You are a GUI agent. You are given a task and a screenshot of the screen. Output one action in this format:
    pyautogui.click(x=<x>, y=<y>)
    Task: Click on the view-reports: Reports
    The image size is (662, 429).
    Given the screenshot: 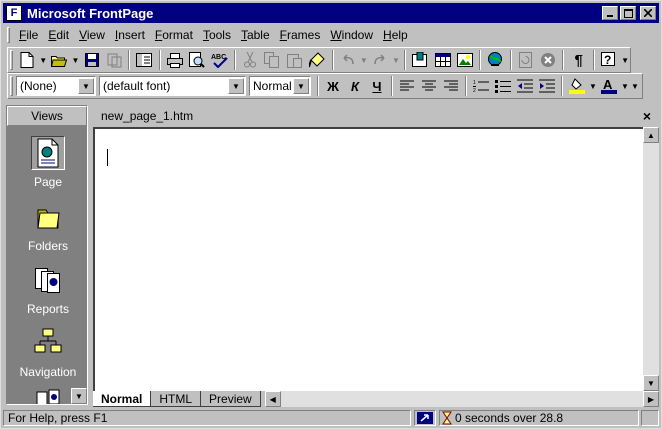 What is the action you would take?
    pyautogui.click(x=48, y=293)
    